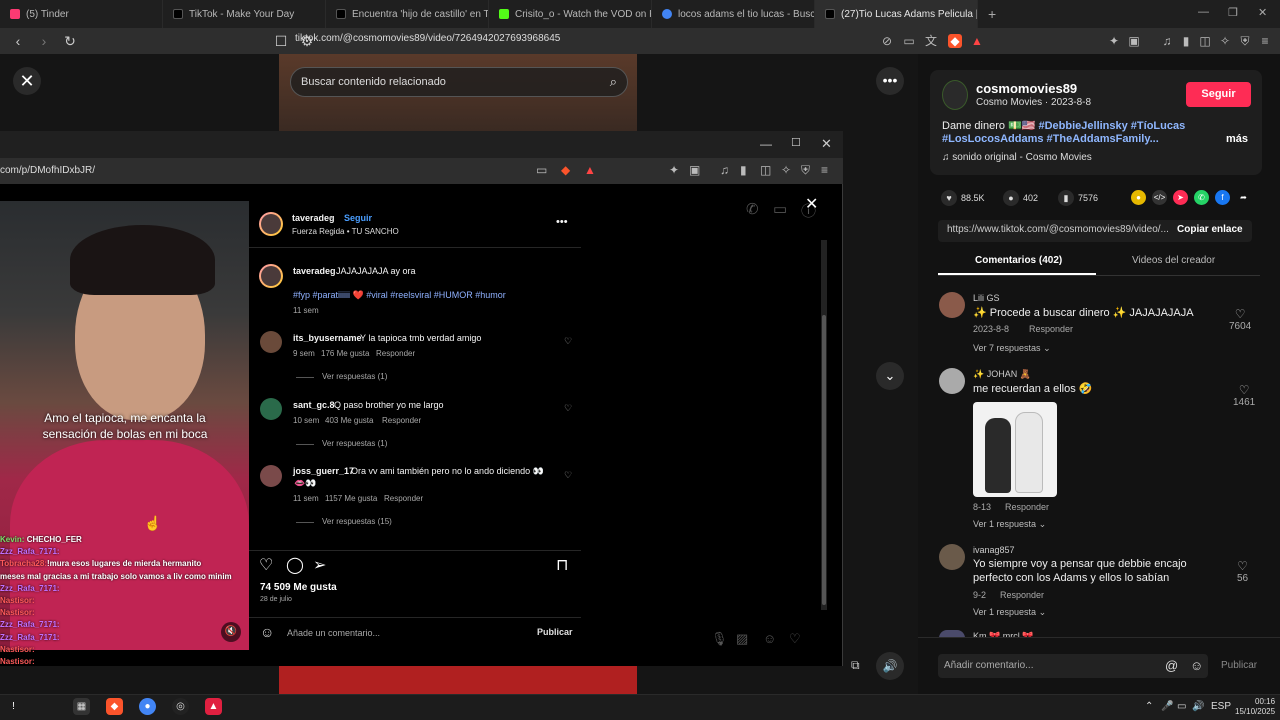 The width and height of the screenshot is (1280, 720). What do you see at coordinates (81, 14) in the screenshot?
I see `tab-tinder: (5) Tinder` at bounding box center [81, 14].